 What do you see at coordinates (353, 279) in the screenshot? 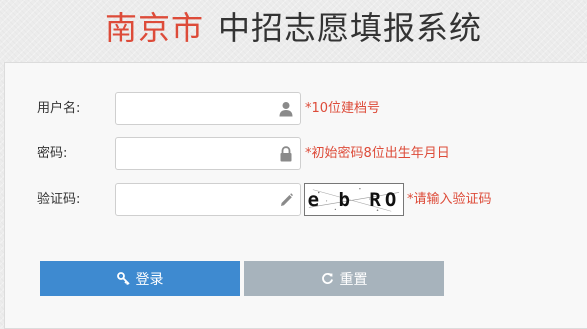
I see `reset-button-label: 重置` at bounding box center [353, 279].